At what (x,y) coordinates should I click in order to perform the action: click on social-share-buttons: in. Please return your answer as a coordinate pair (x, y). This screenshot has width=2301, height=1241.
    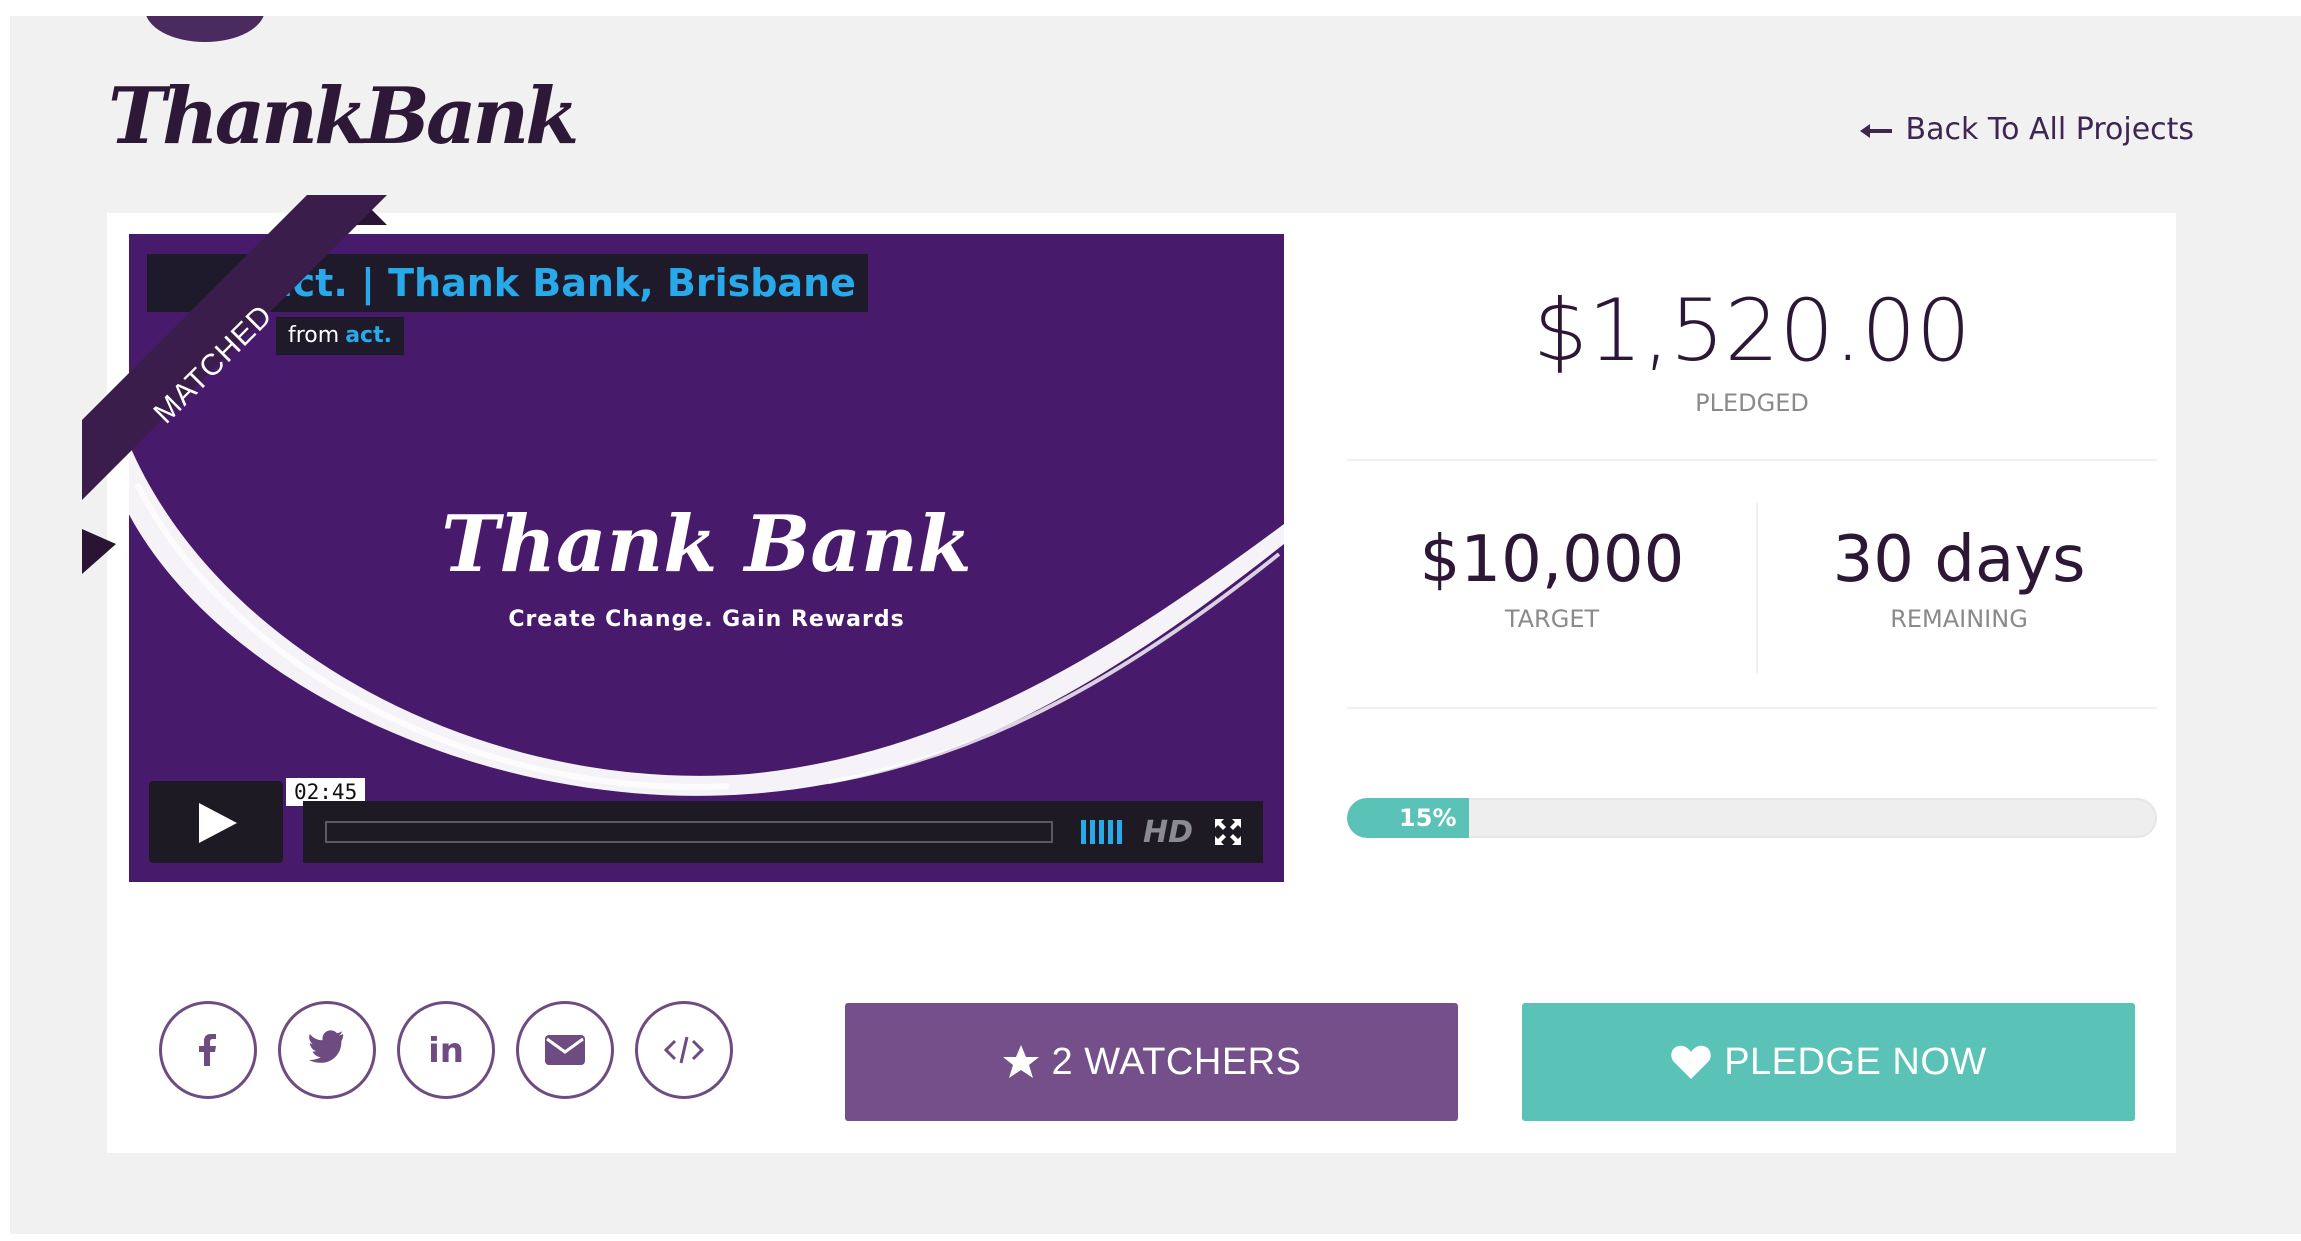
    Looking at the image, I should click on (446, 1050).